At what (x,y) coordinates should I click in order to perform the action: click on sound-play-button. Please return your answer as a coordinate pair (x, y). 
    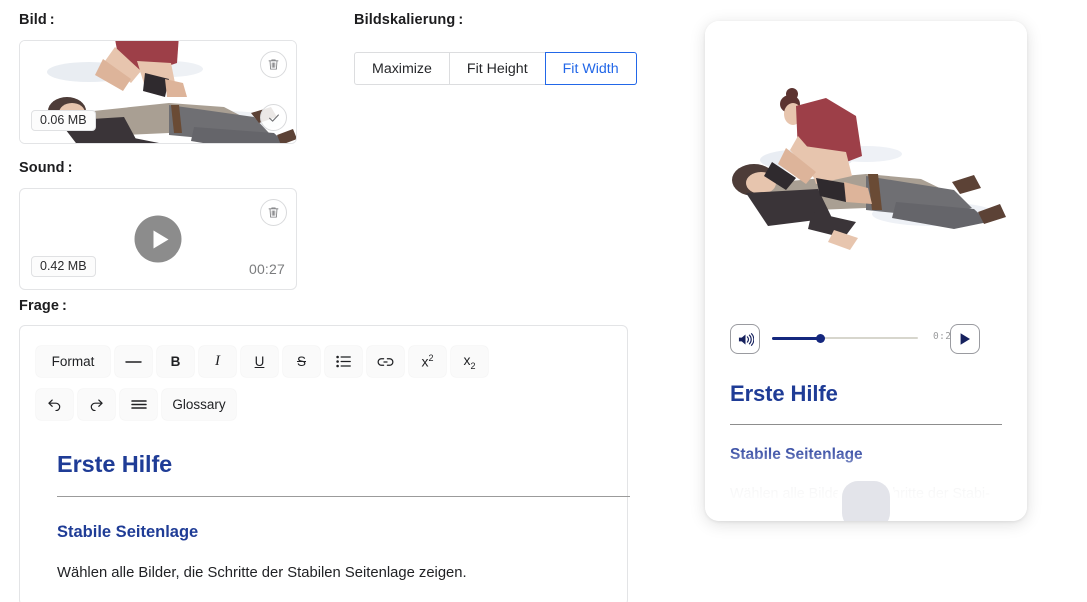
    Looking at the image, I should click on (158, 239).